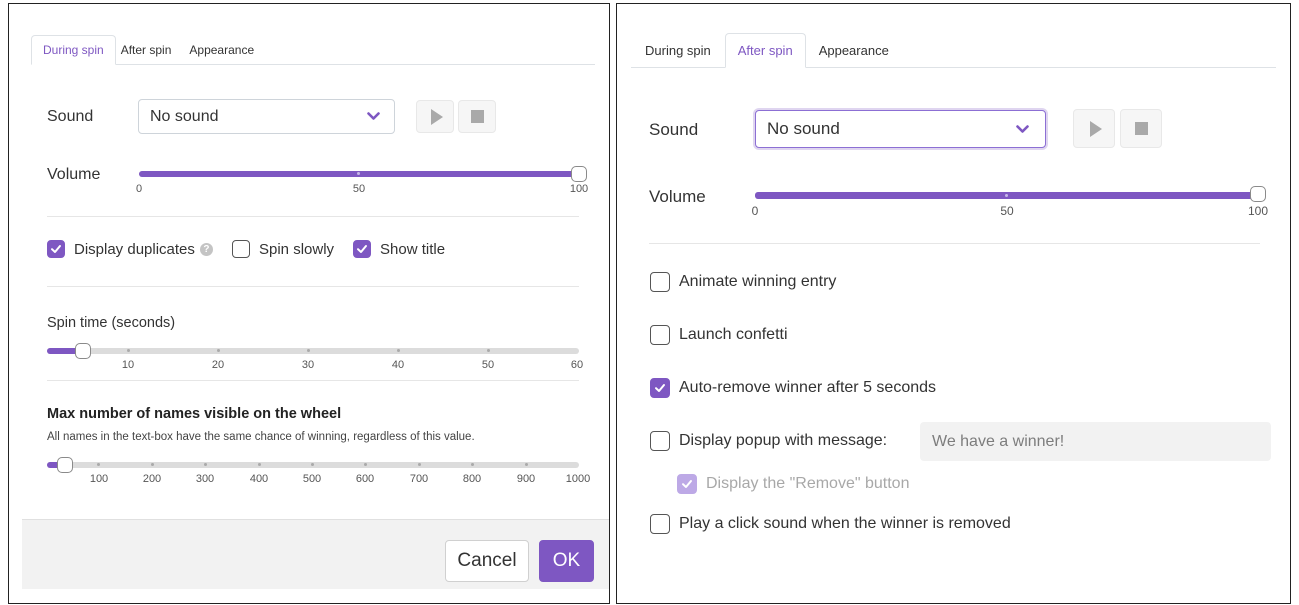 The height and width of the screenshot is (605, 1299). I want to click on volume-slider-fill, so click(1004, 195).